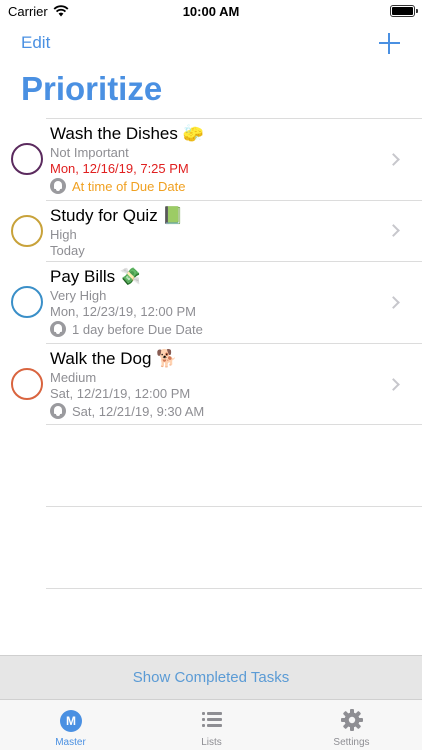 The width and height of the screenshot is (422, 750). Describe the element at coordinates (120, 393) in the screenshot. I see `task-due-date: Sat, 12/21/19, 12:00 PM` at that location.